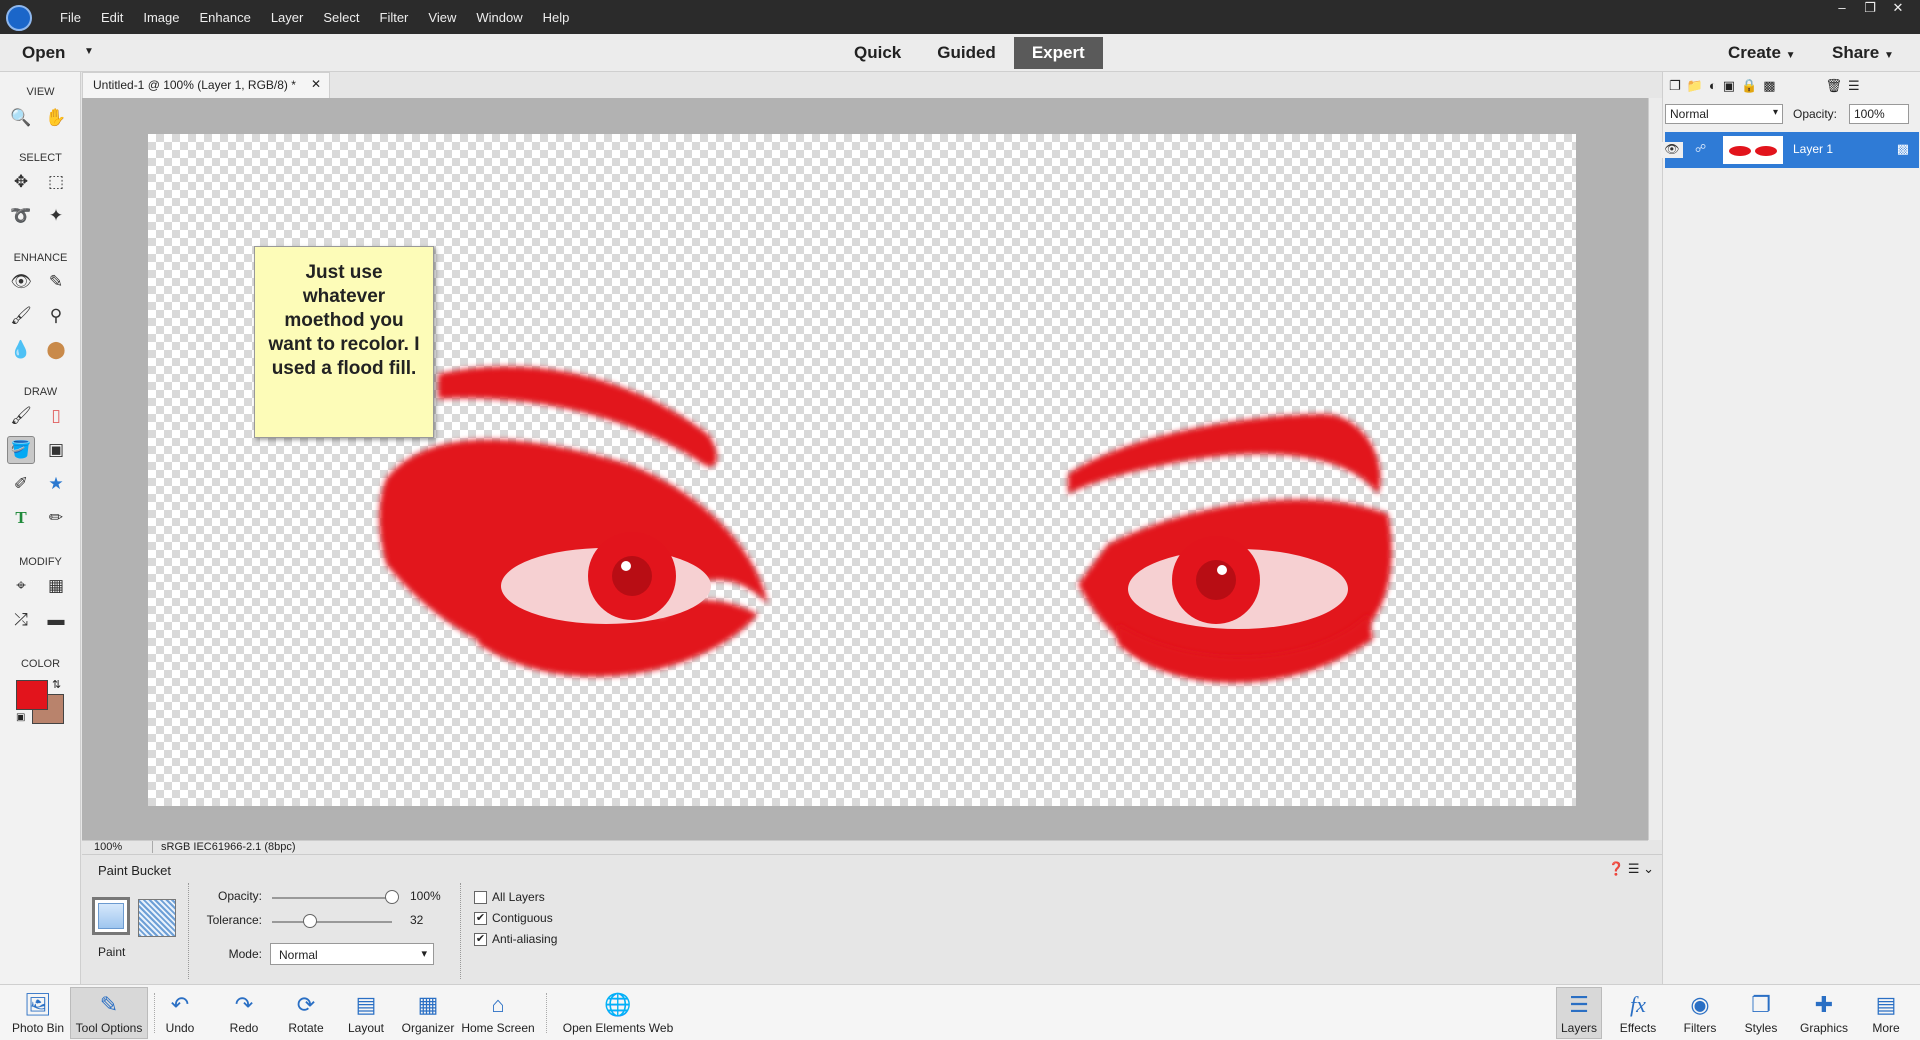 This screenshot has width=1920, height=1040. What do you see at coordinates (1579, 1013) in the screenshot?
I see `layers-panel-button: ☰ Layers` at bounding box center [1579, 1013].